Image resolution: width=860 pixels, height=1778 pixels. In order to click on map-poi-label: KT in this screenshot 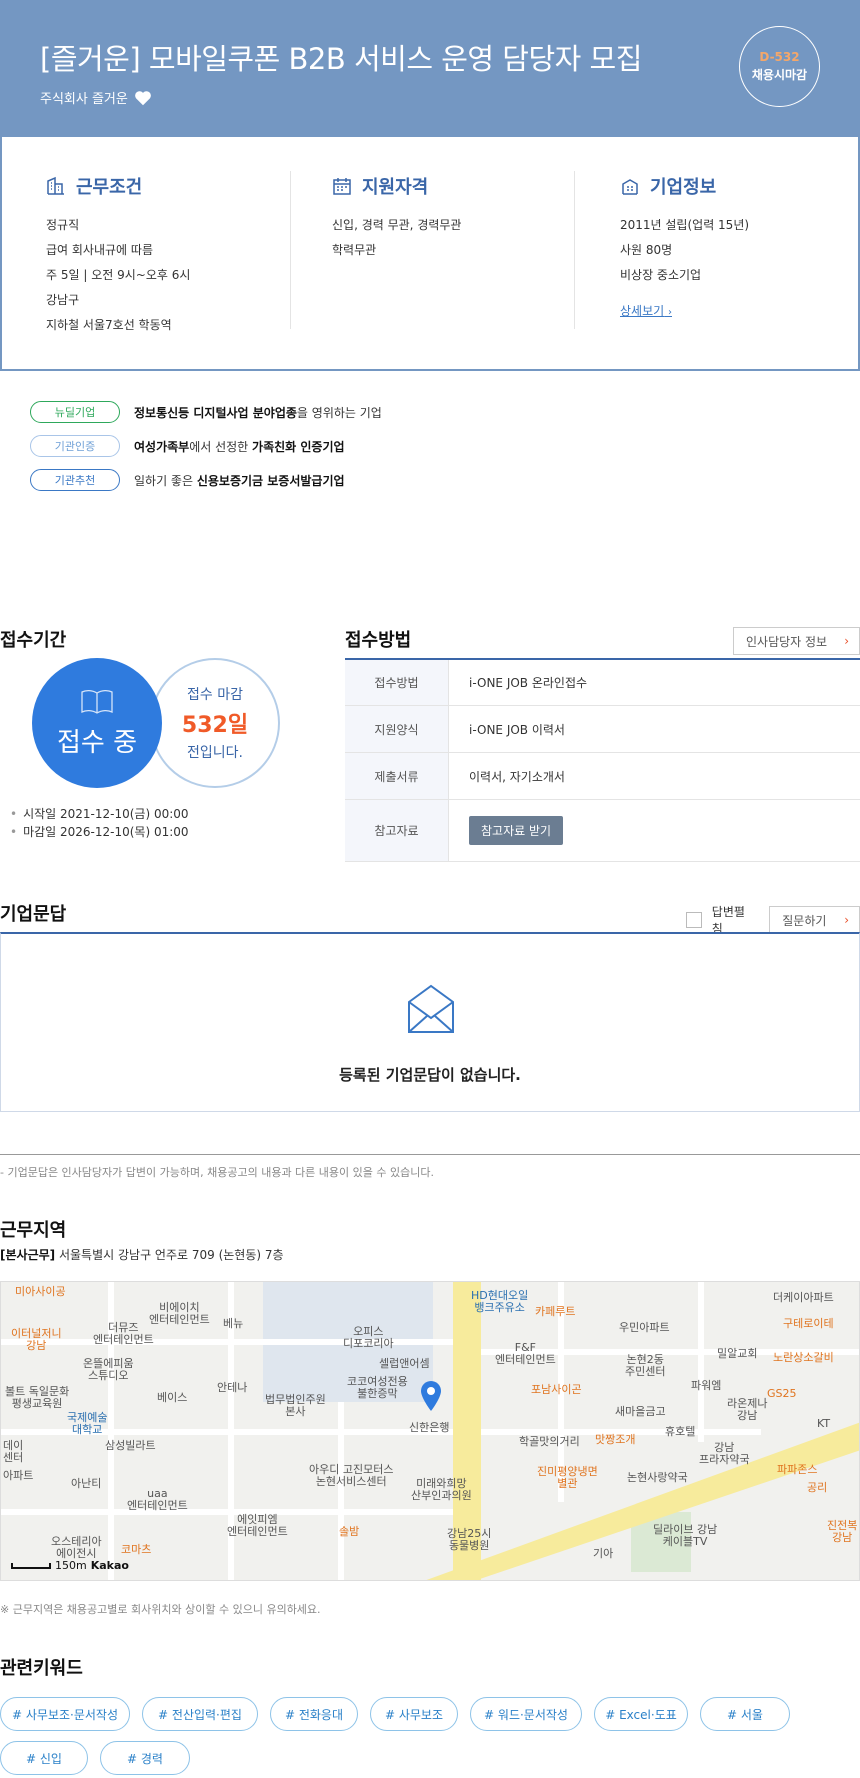, I will do `click(823, 1424)`.